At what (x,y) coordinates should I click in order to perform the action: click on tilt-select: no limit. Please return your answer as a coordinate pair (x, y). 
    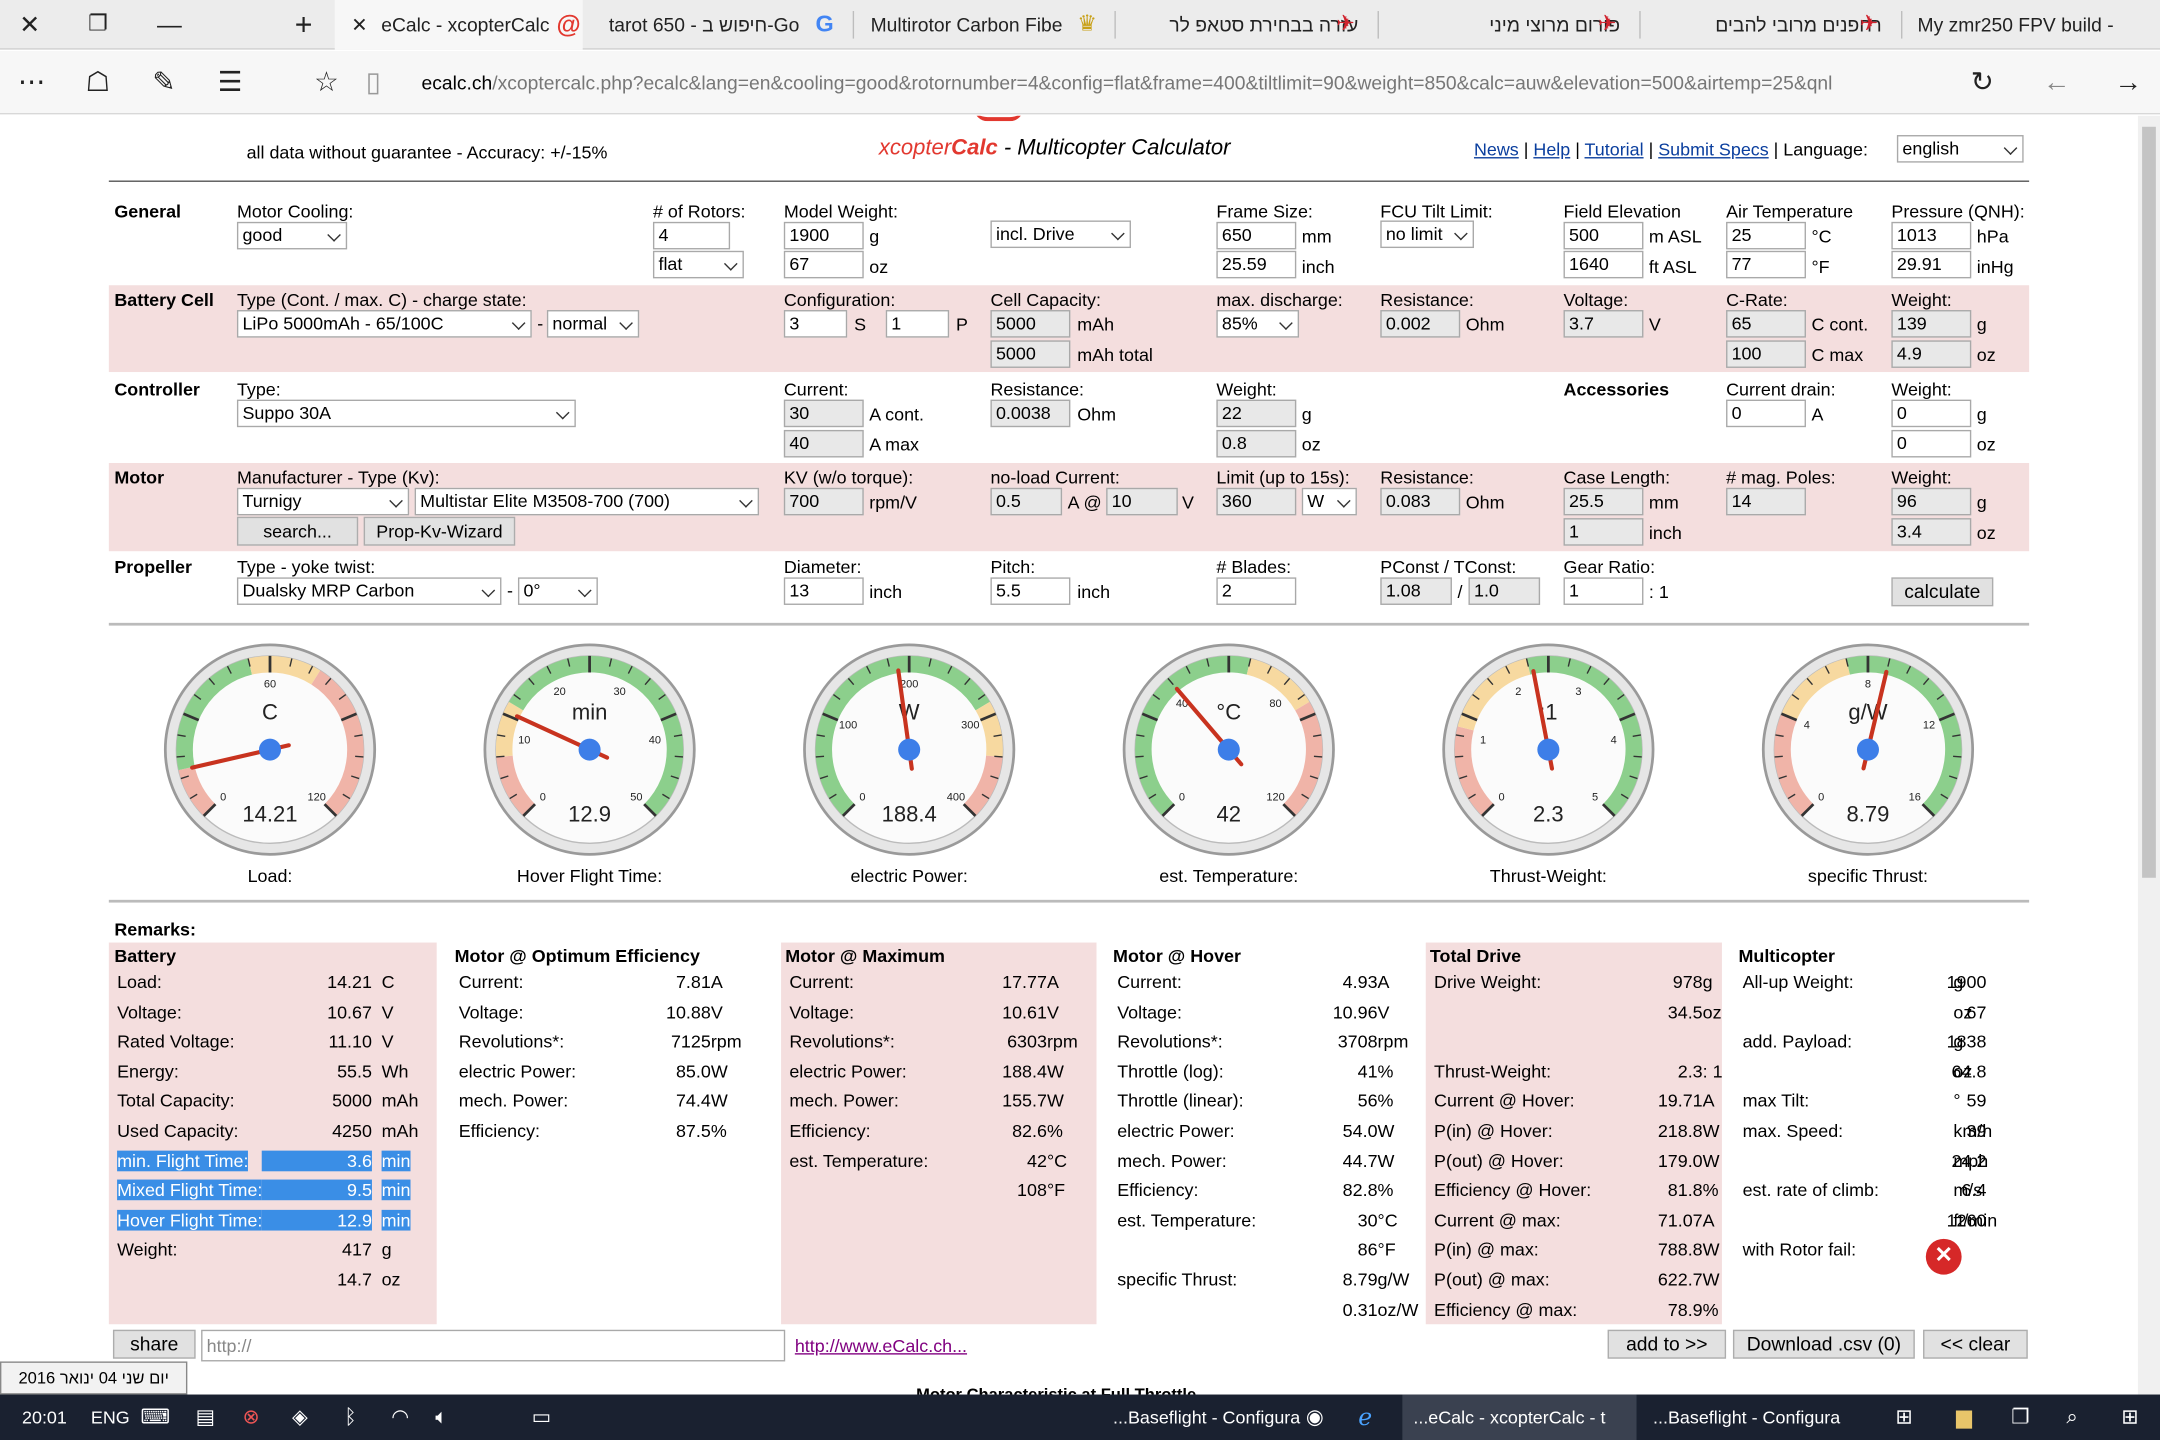
    Looking at the image, I should click on (1427, 234).